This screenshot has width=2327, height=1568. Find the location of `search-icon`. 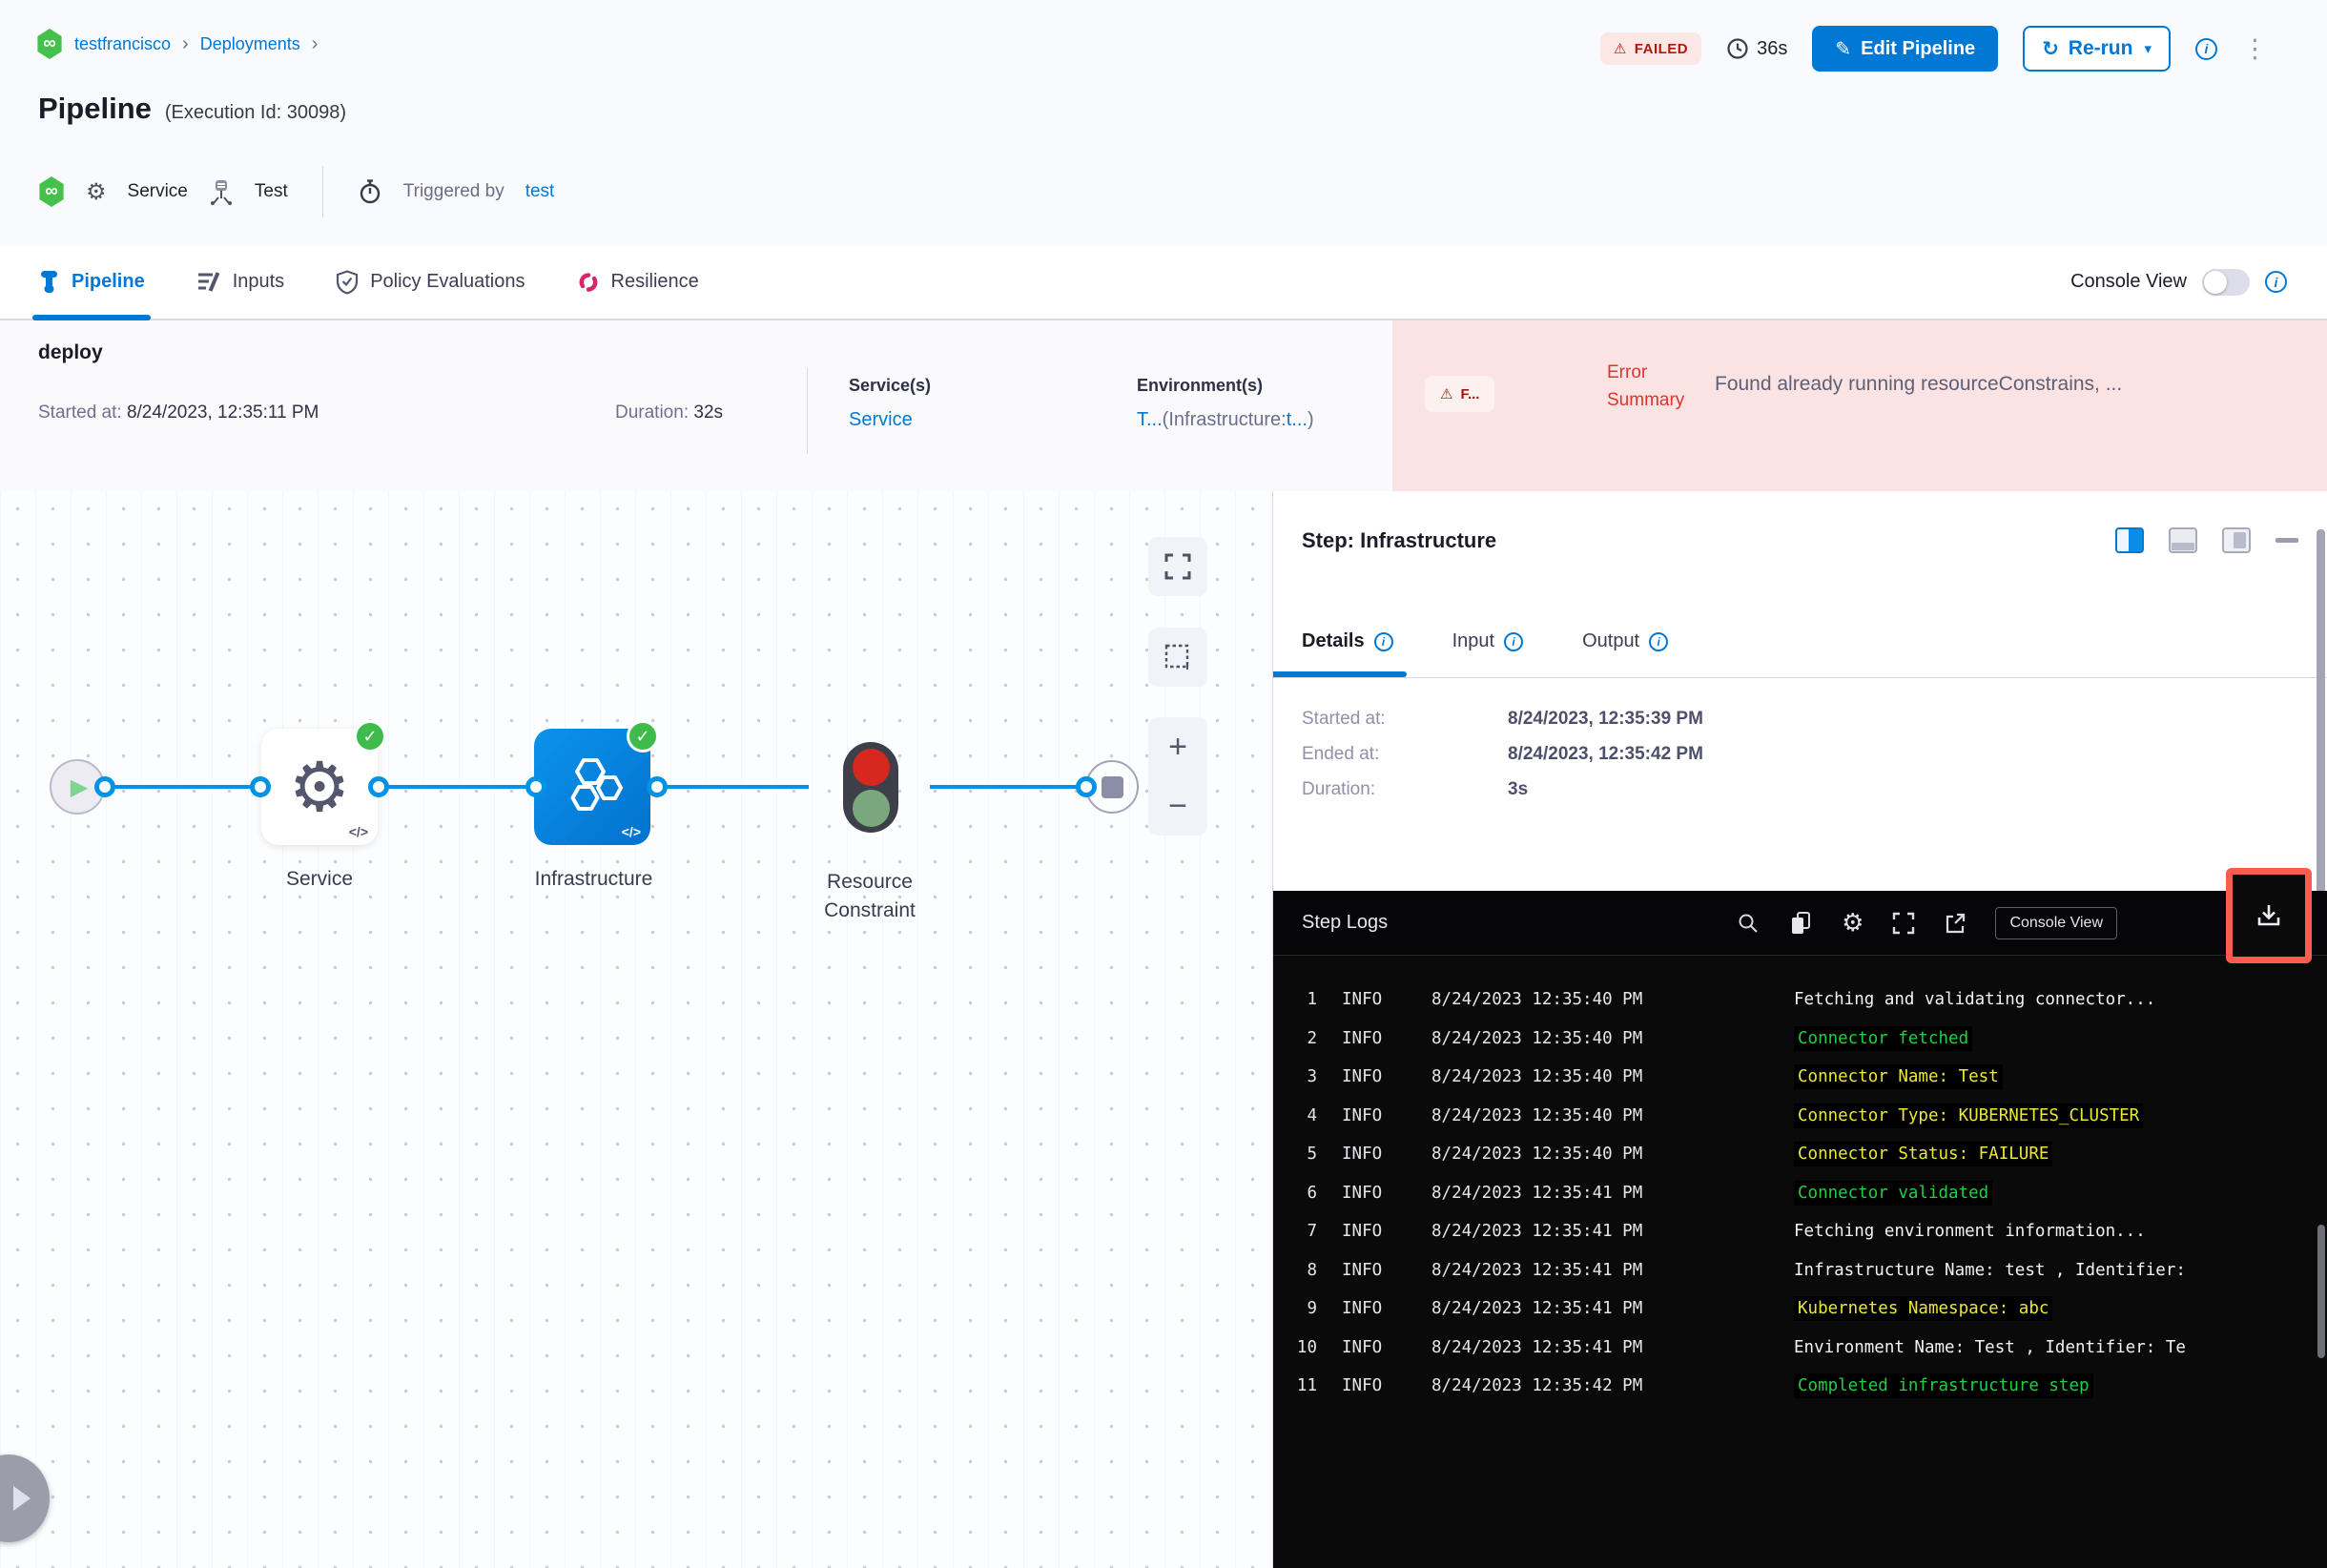

search-icon is located at coordinates (1748, 924).